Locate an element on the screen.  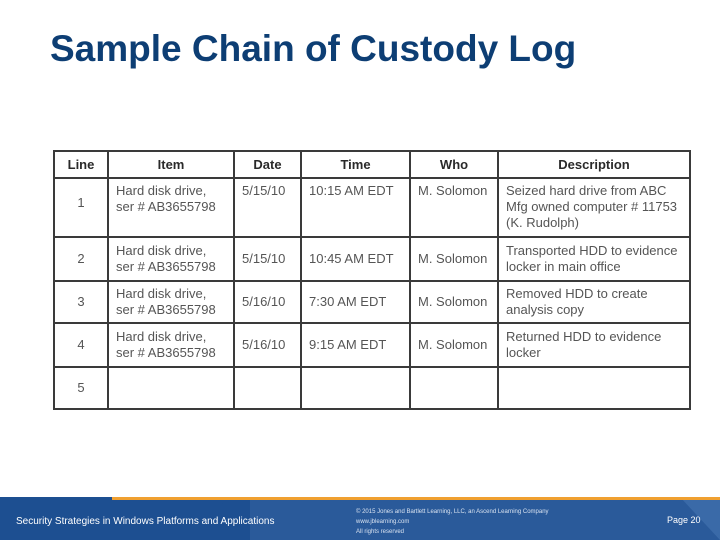
slide-title: Sample Chain of Custody Log is located at coordinates (313, 48).